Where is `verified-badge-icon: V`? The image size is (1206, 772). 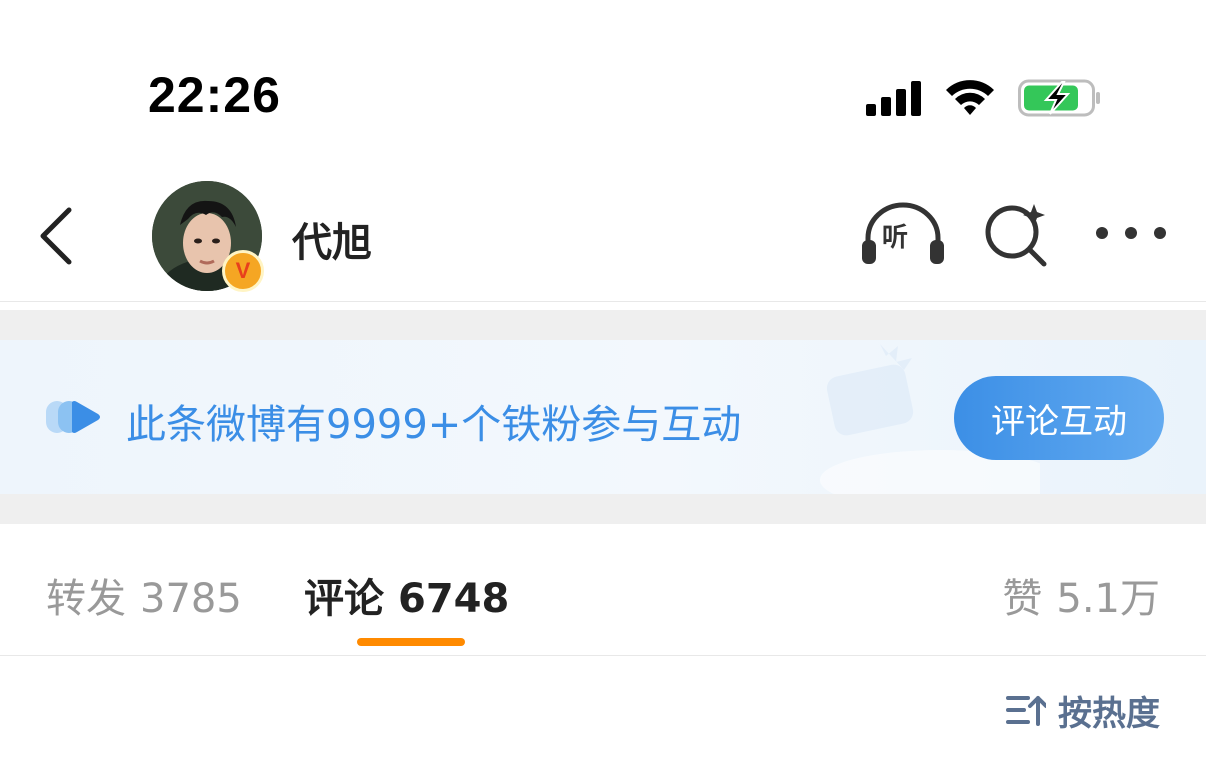 verified-badge-icon: V is located at coordinates (243, 271).